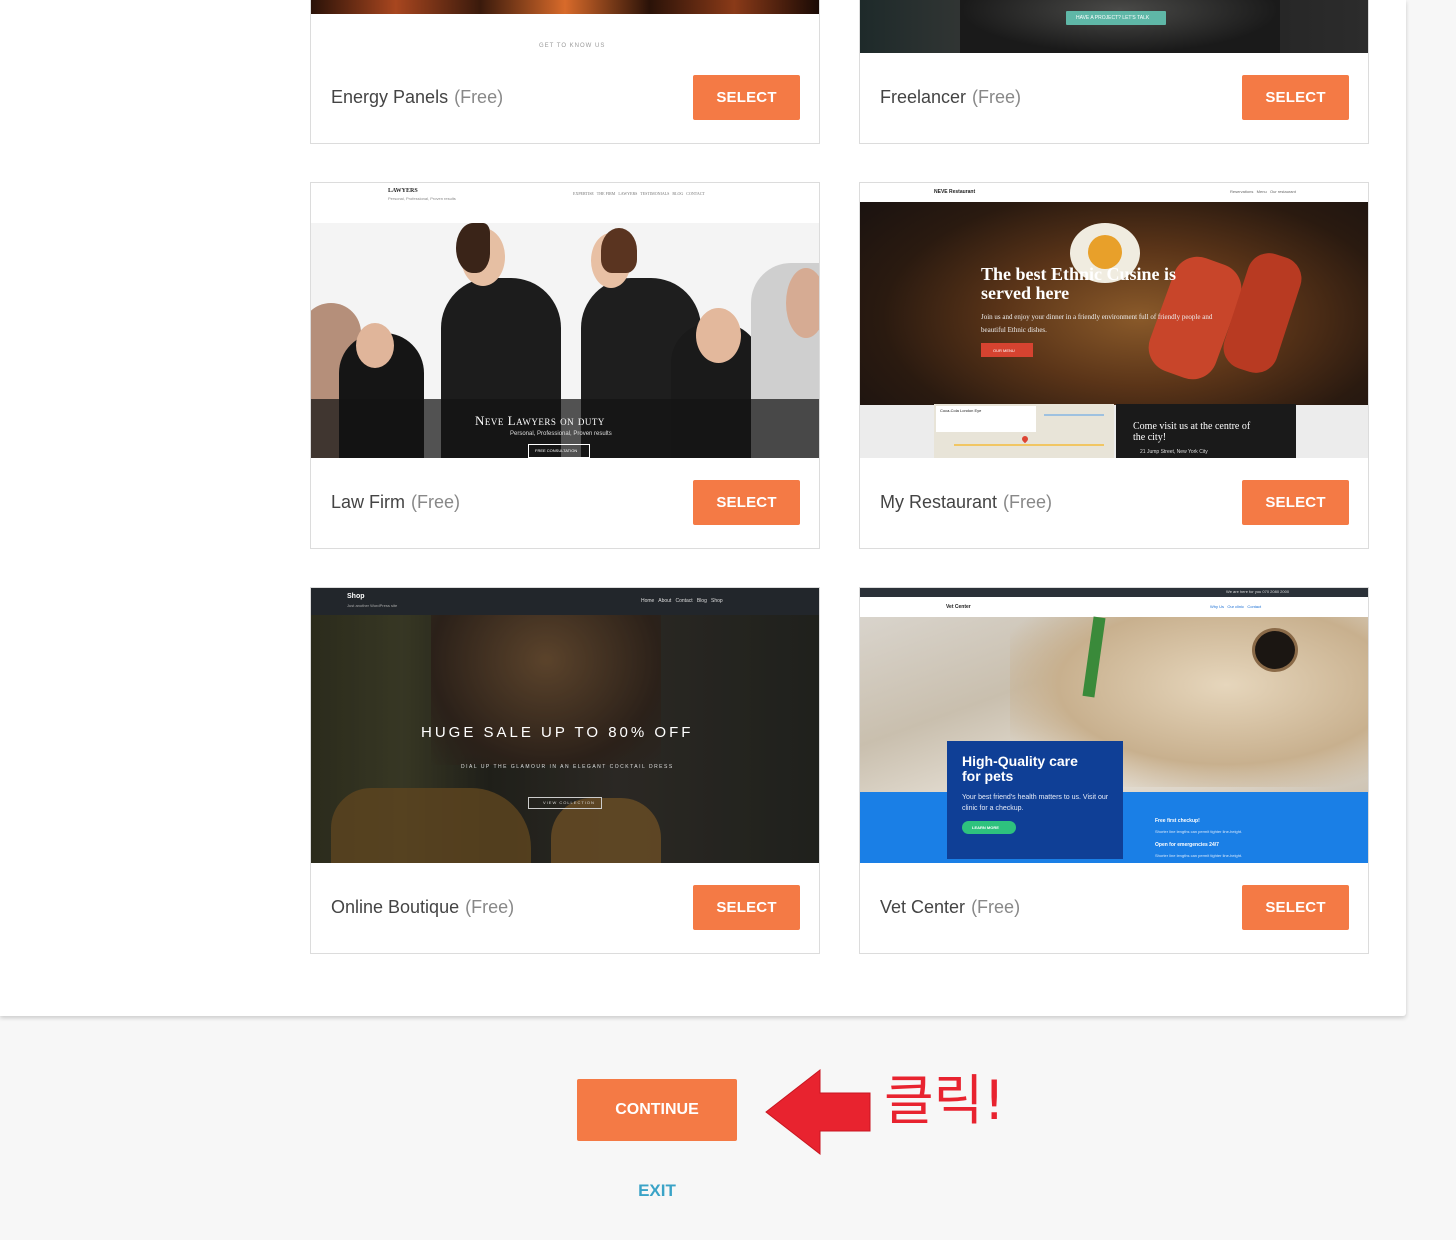 The image size is (1456, 1240). Describe the element at coordinates (1263, 191) in the screenshot. I see `preview-nav: Reservations Menu Our restaurant` at that location.